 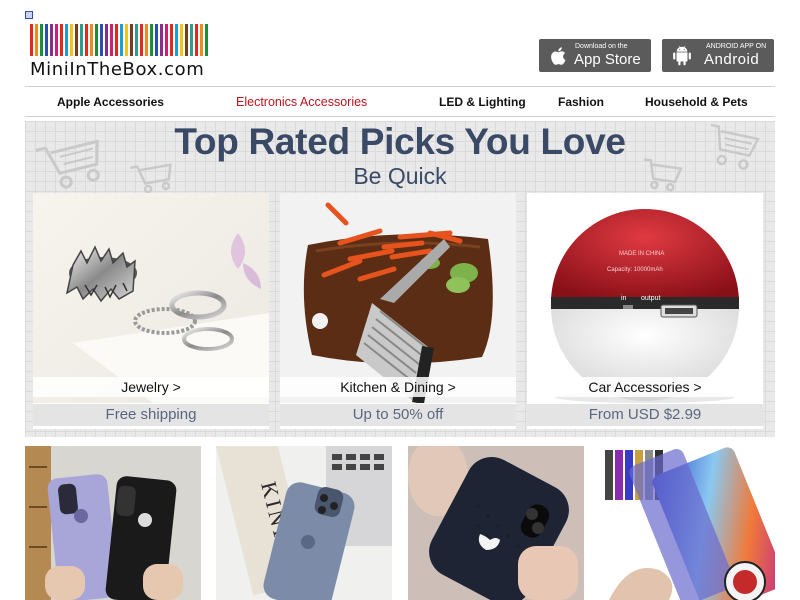 I want to click on jewelry-image, so click(x=151, y=298).